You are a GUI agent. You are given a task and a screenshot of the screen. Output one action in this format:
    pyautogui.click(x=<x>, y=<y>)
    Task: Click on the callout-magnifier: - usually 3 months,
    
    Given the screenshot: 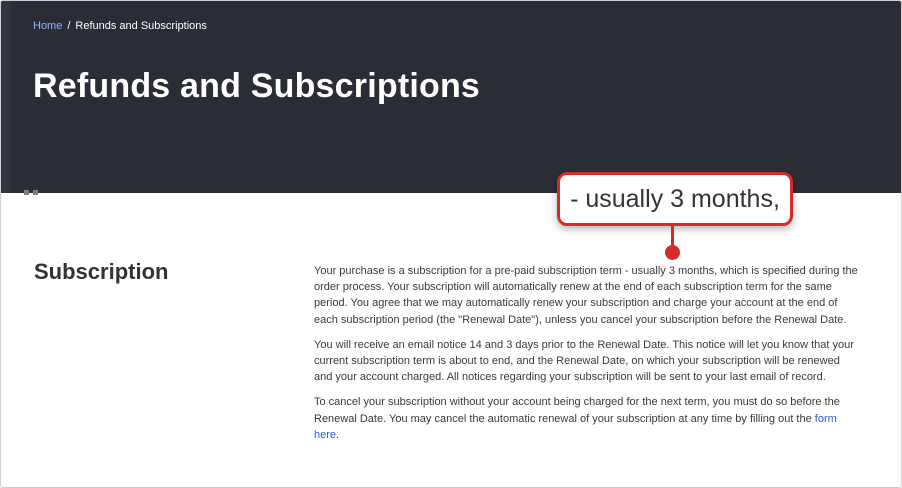 What is the action you would take?
    pyautogui.click(x=675, y=199)
    